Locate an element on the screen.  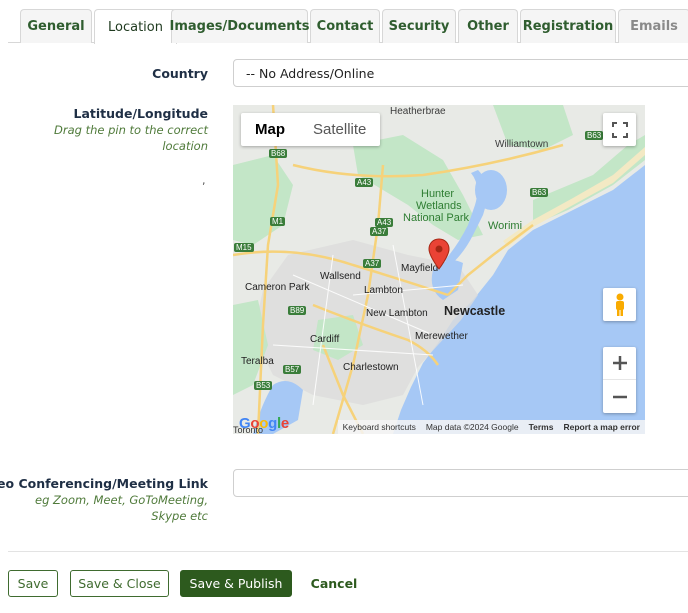
map-label-national-park: National Park is located at coordinates (436, 218).